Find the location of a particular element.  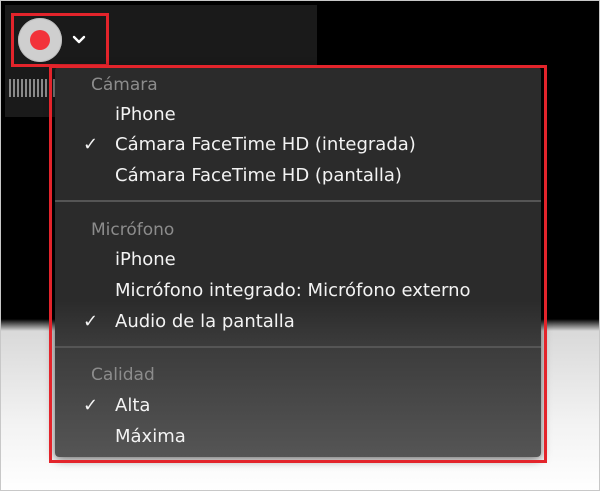

record-options-control is located at coordinates (60, 40).